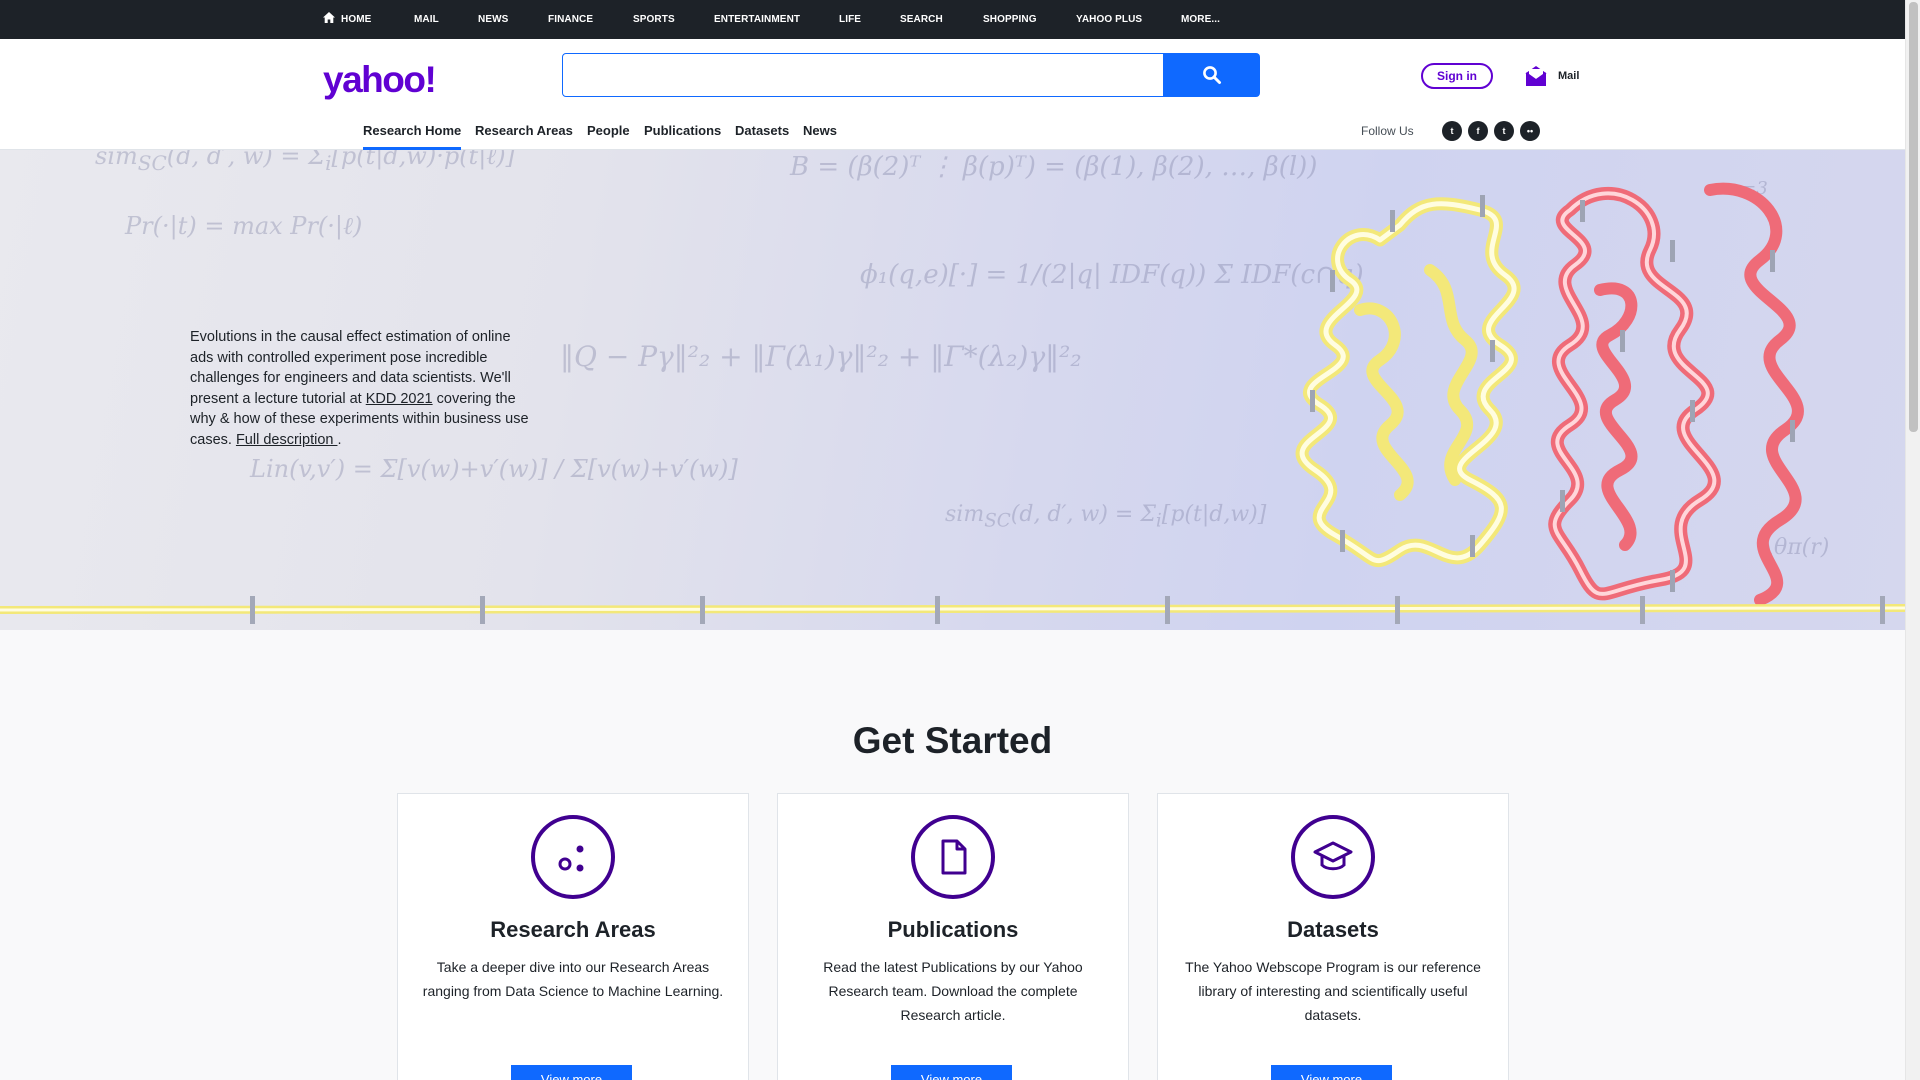 This screenshot has height=1080, width=1920. I want to click on document-icon, so click(954, 857).